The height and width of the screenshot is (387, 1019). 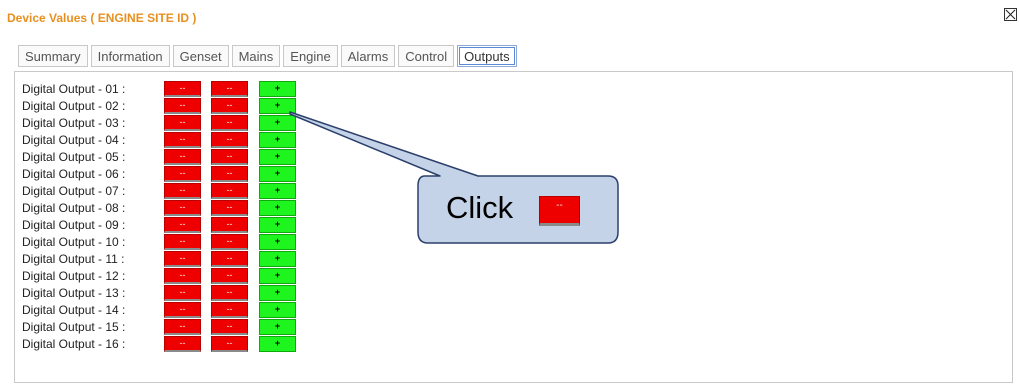 I want to click on callout-off-button-sample: --, so click(x=559, y=211).